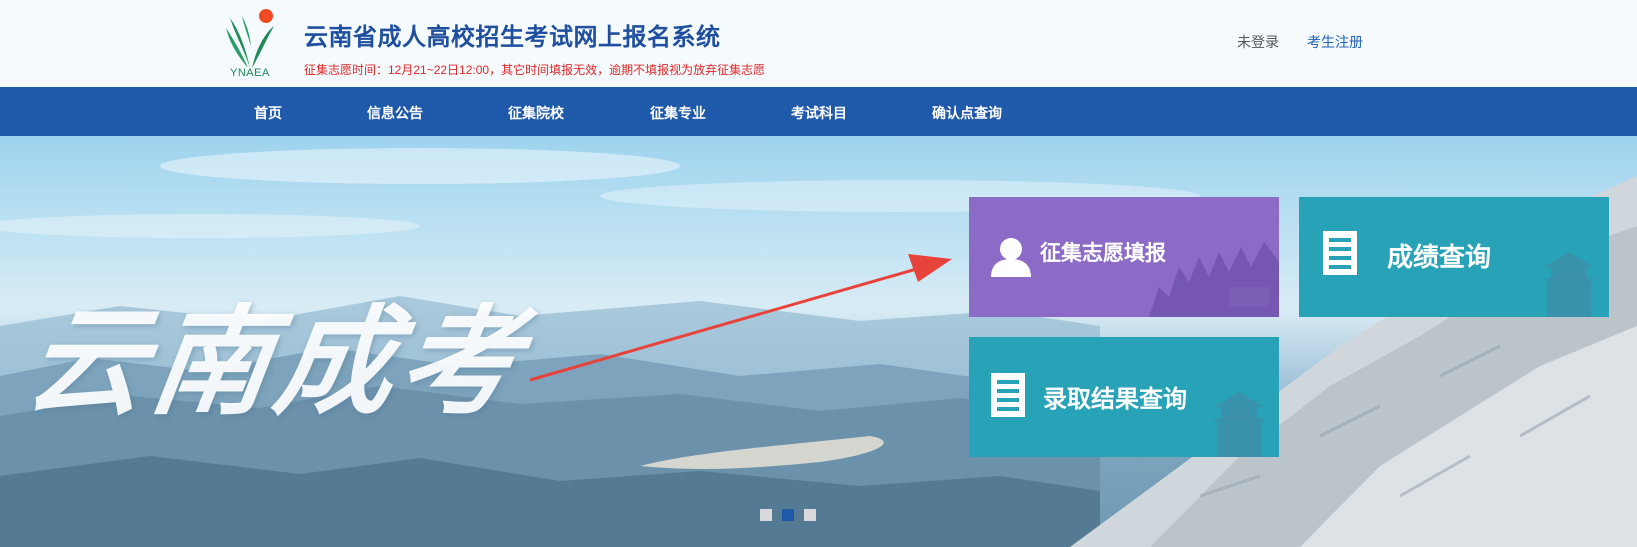 The image size is (1637, 547). What do you see at coordinates (678, 113) in the screenshot?
I see `nav-item-majors: 征集专业` at bounding box center [678, 113].